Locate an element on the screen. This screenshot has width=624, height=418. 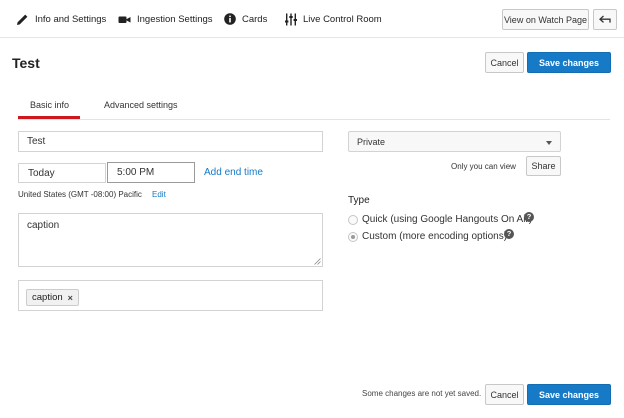
info-icon is located at coordinates (230, 19).